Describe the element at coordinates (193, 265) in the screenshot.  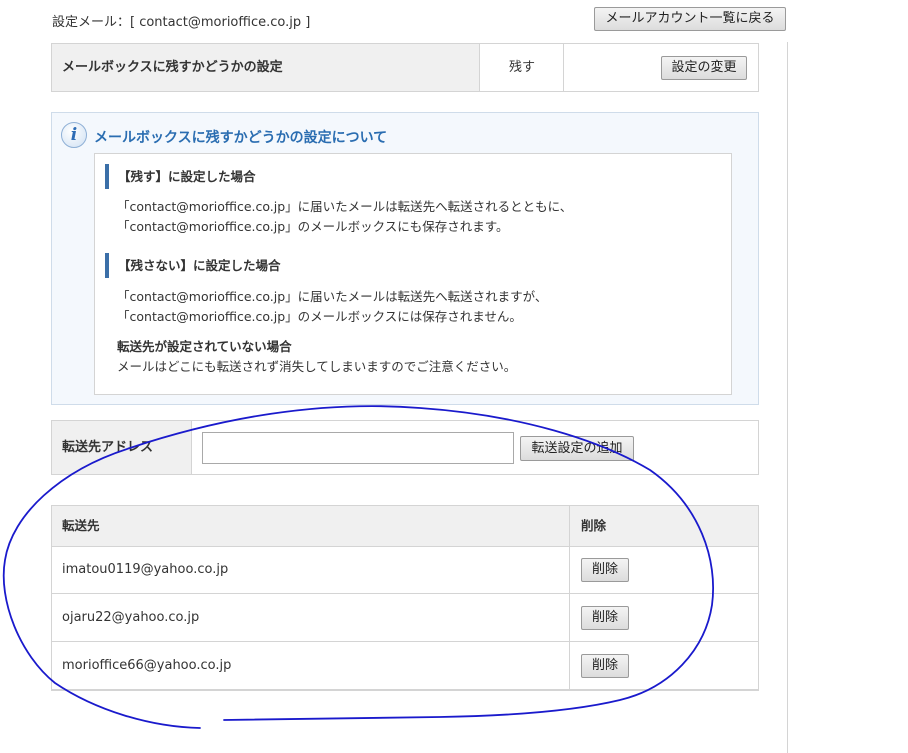
I see `nokeep-case-heading: 【残さない】に設定した場合` at that location.